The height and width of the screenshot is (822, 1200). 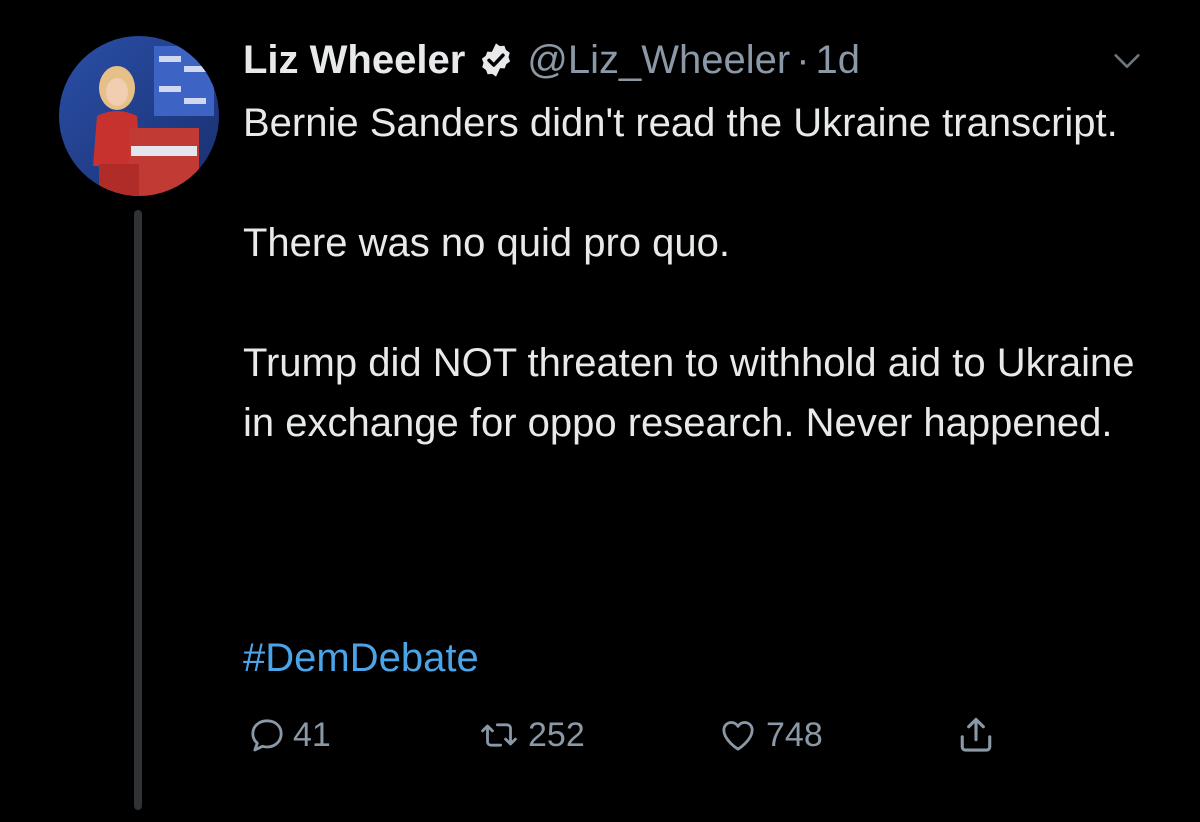 I want to click on like-button: 748, so click(x=769, y=735).